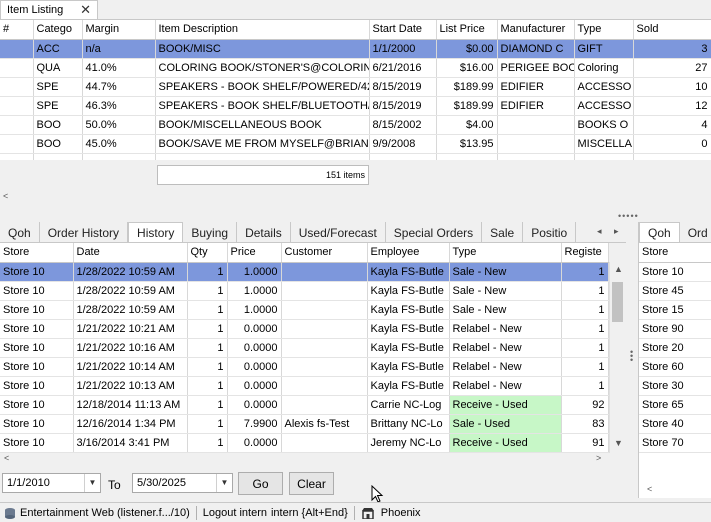 This screenshot has width=711, height=522. What do you see at coordinates (20, 232) in the screenshot?
I see `tab-qoh: Qoh` at bounding box center [20, 232].